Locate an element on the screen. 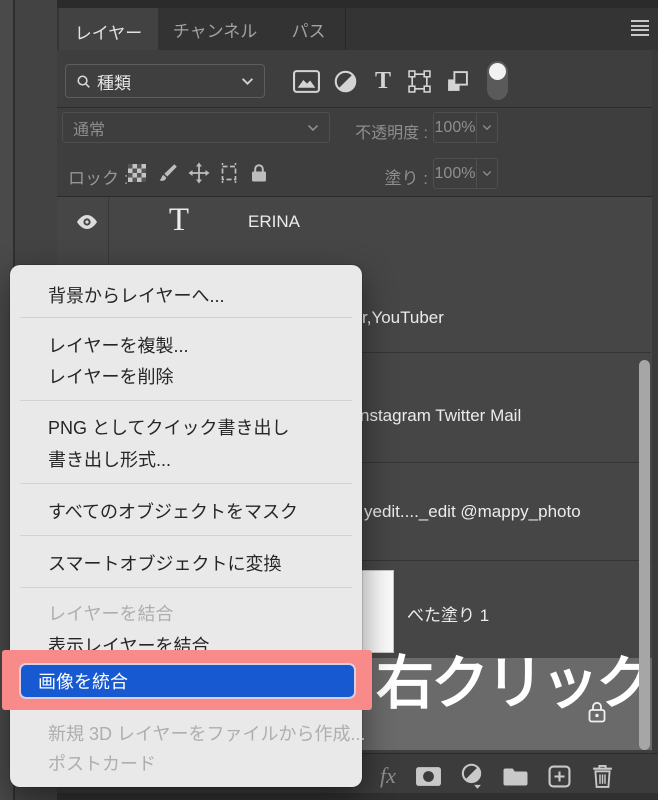 This screenshot has height=800, width=658. right-click-annotation: 右クリック is located at coordinates (515, 683).